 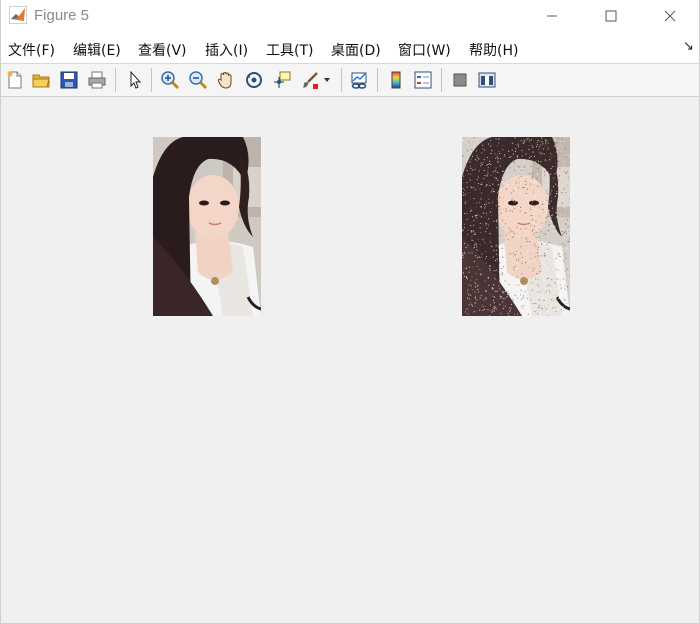 I want to click on noisy-photo, so click(x=516, y=226).